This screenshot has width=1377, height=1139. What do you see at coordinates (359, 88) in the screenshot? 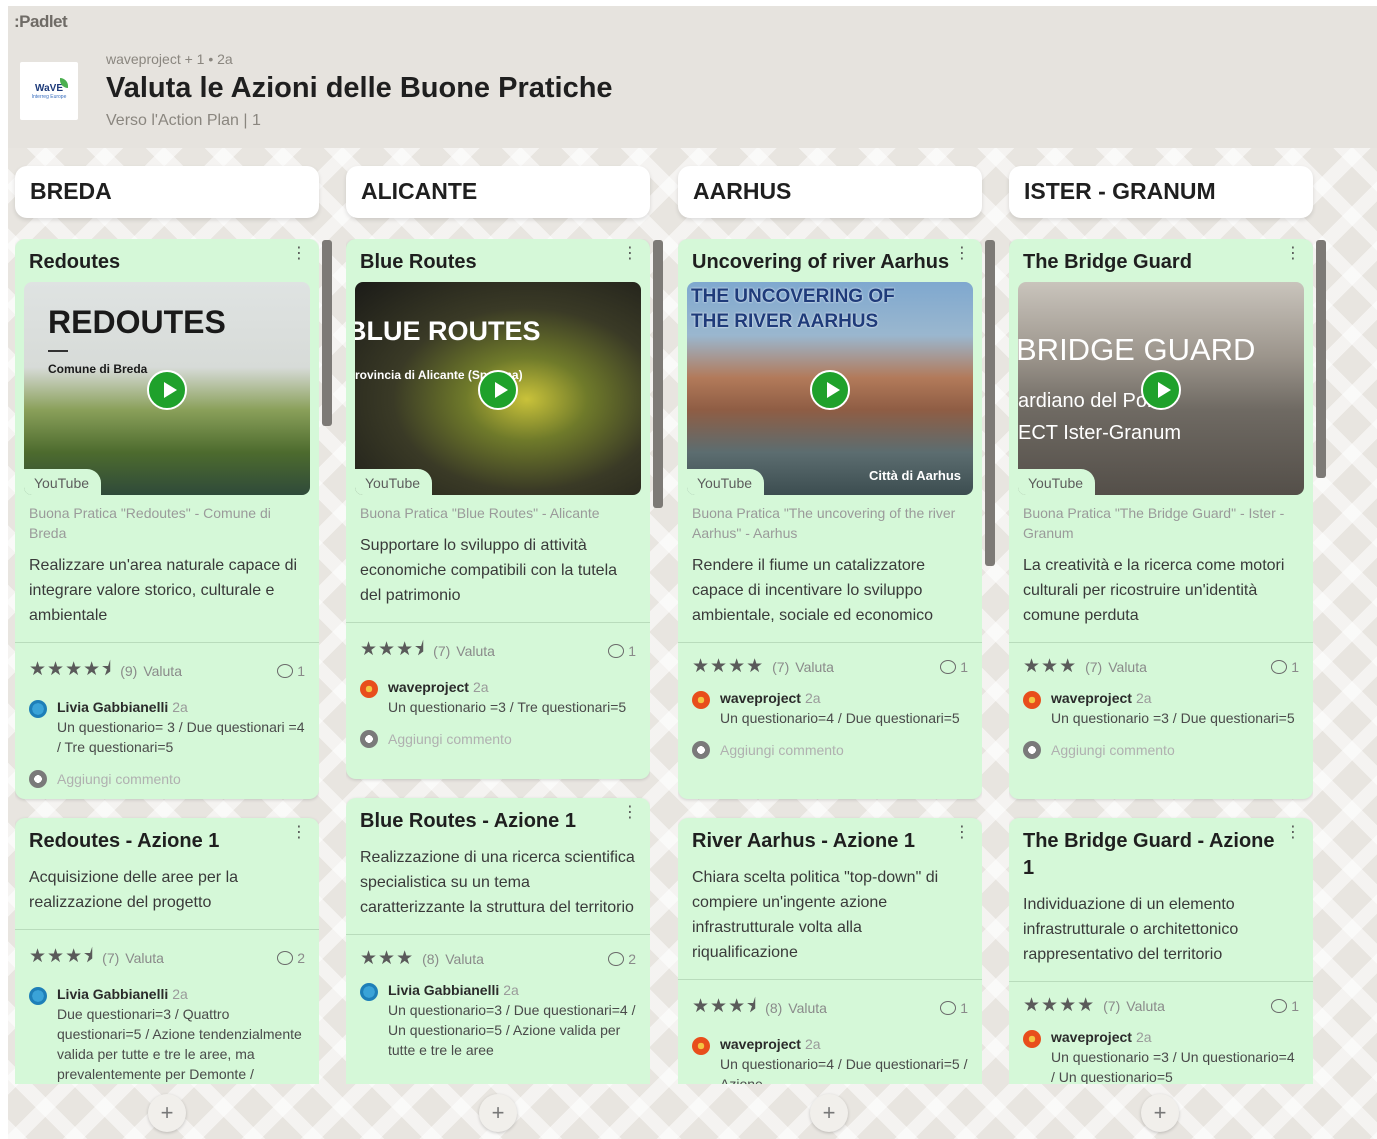
I see `page-title: Valuta le Azioni delle Buone Pratiche` at bounding box center [359, 88].